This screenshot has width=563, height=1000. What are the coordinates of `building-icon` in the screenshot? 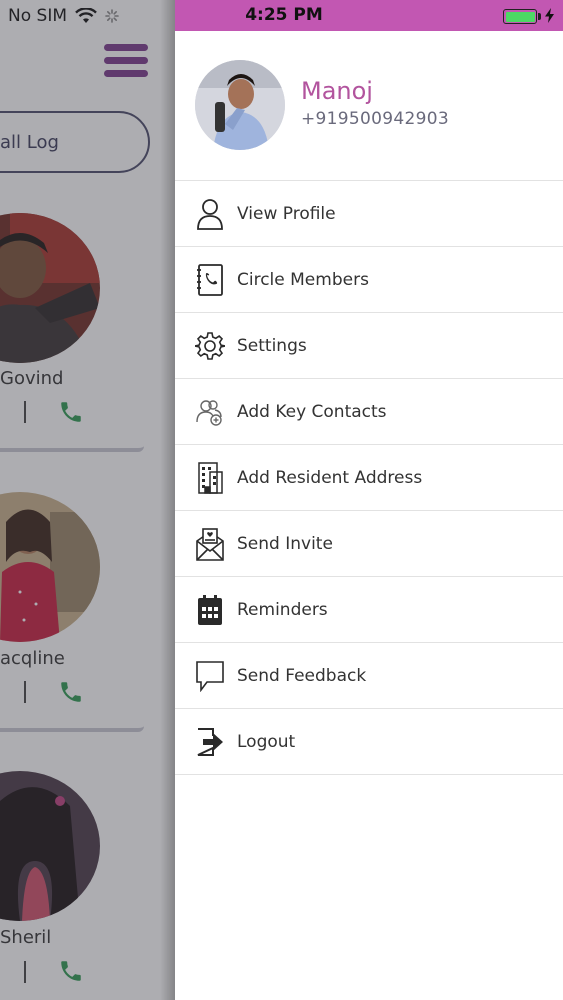 It's located at (210, 478).